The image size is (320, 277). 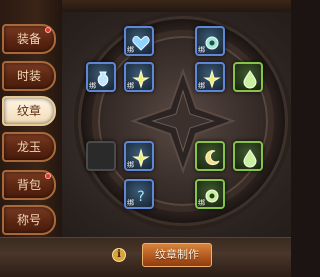 I want to click on empty-emblem-slot, so click(x=101, y=156).